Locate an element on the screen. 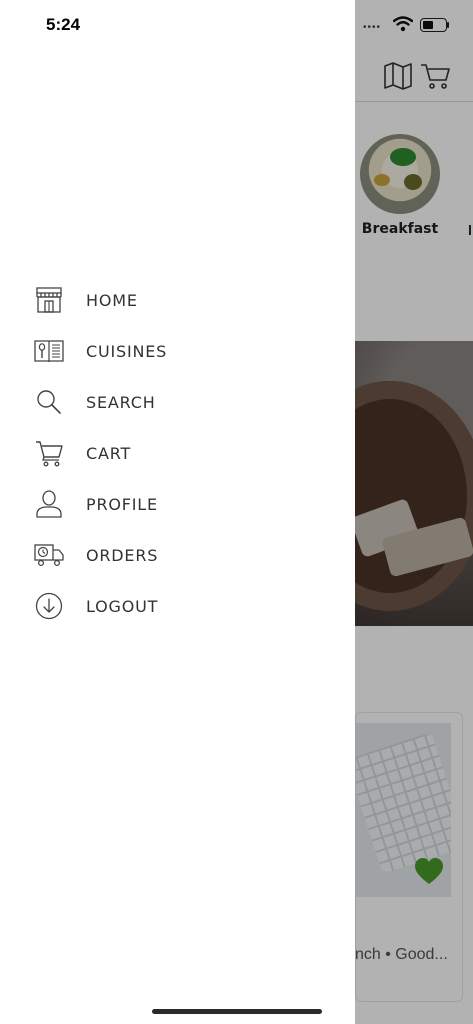 The width and height of the screenshot is (473, 1024). menu-item-search: SEARCH is located at coordinates (177, 402).